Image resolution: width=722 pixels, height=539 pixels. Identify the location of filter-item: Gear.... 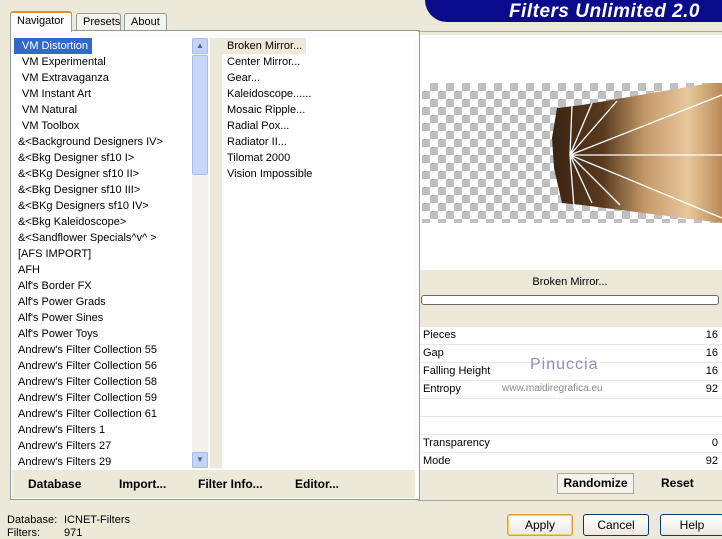
(318, 78).